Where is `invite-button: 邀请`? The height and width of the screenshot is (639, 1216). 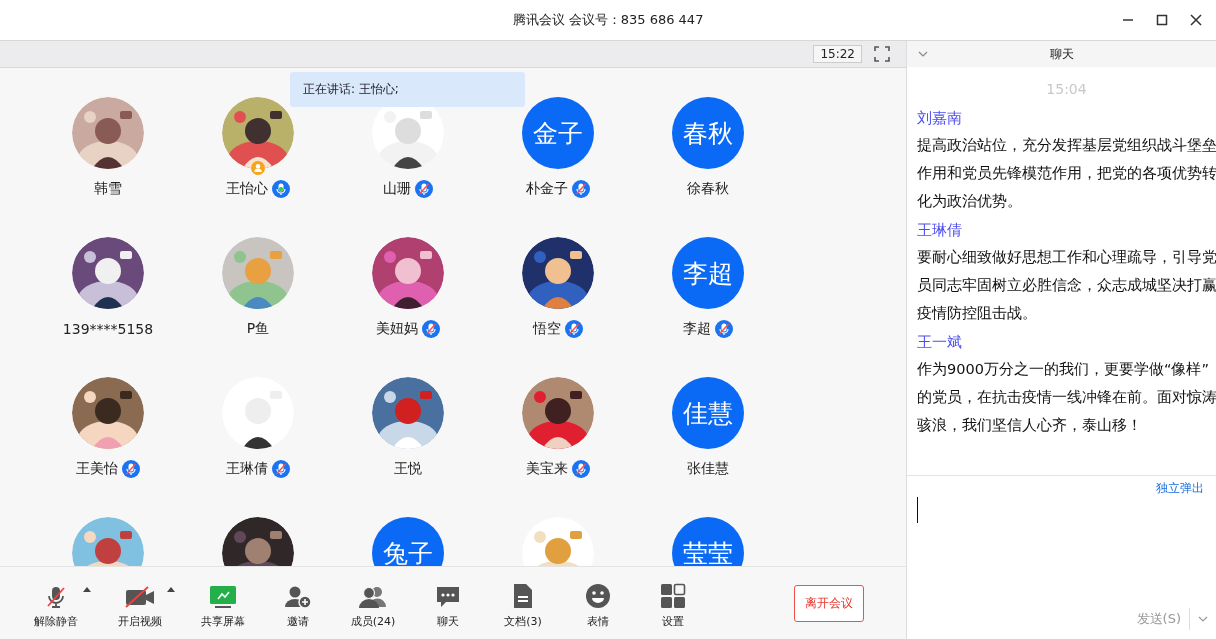 invite-button: 邀请 is located at coordinates (298, 603).